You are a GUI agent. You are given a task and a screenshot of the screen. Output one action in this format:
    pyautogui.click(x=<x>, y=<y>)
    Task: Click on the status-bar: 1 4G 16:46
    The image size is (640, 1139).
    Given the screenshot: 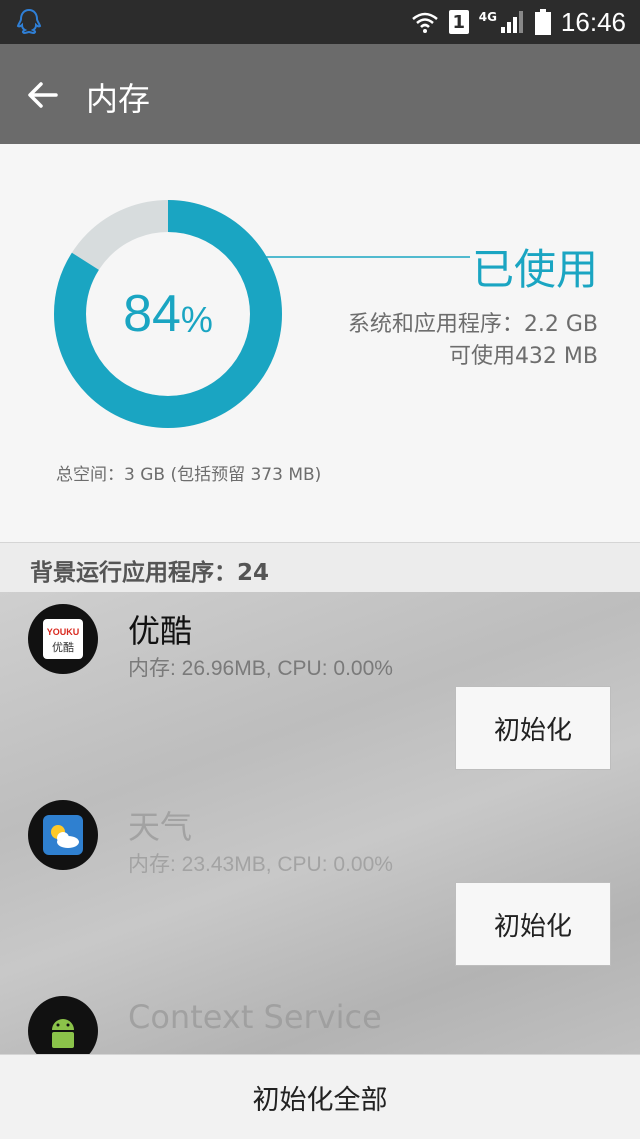 What is the action you would take?
    pyautogui.click(x=320, y=22)
    